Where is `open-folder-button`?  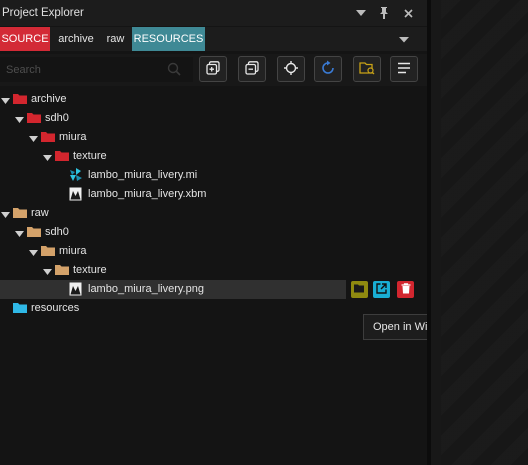
open-folder-button is located at coordinates (367, 69).